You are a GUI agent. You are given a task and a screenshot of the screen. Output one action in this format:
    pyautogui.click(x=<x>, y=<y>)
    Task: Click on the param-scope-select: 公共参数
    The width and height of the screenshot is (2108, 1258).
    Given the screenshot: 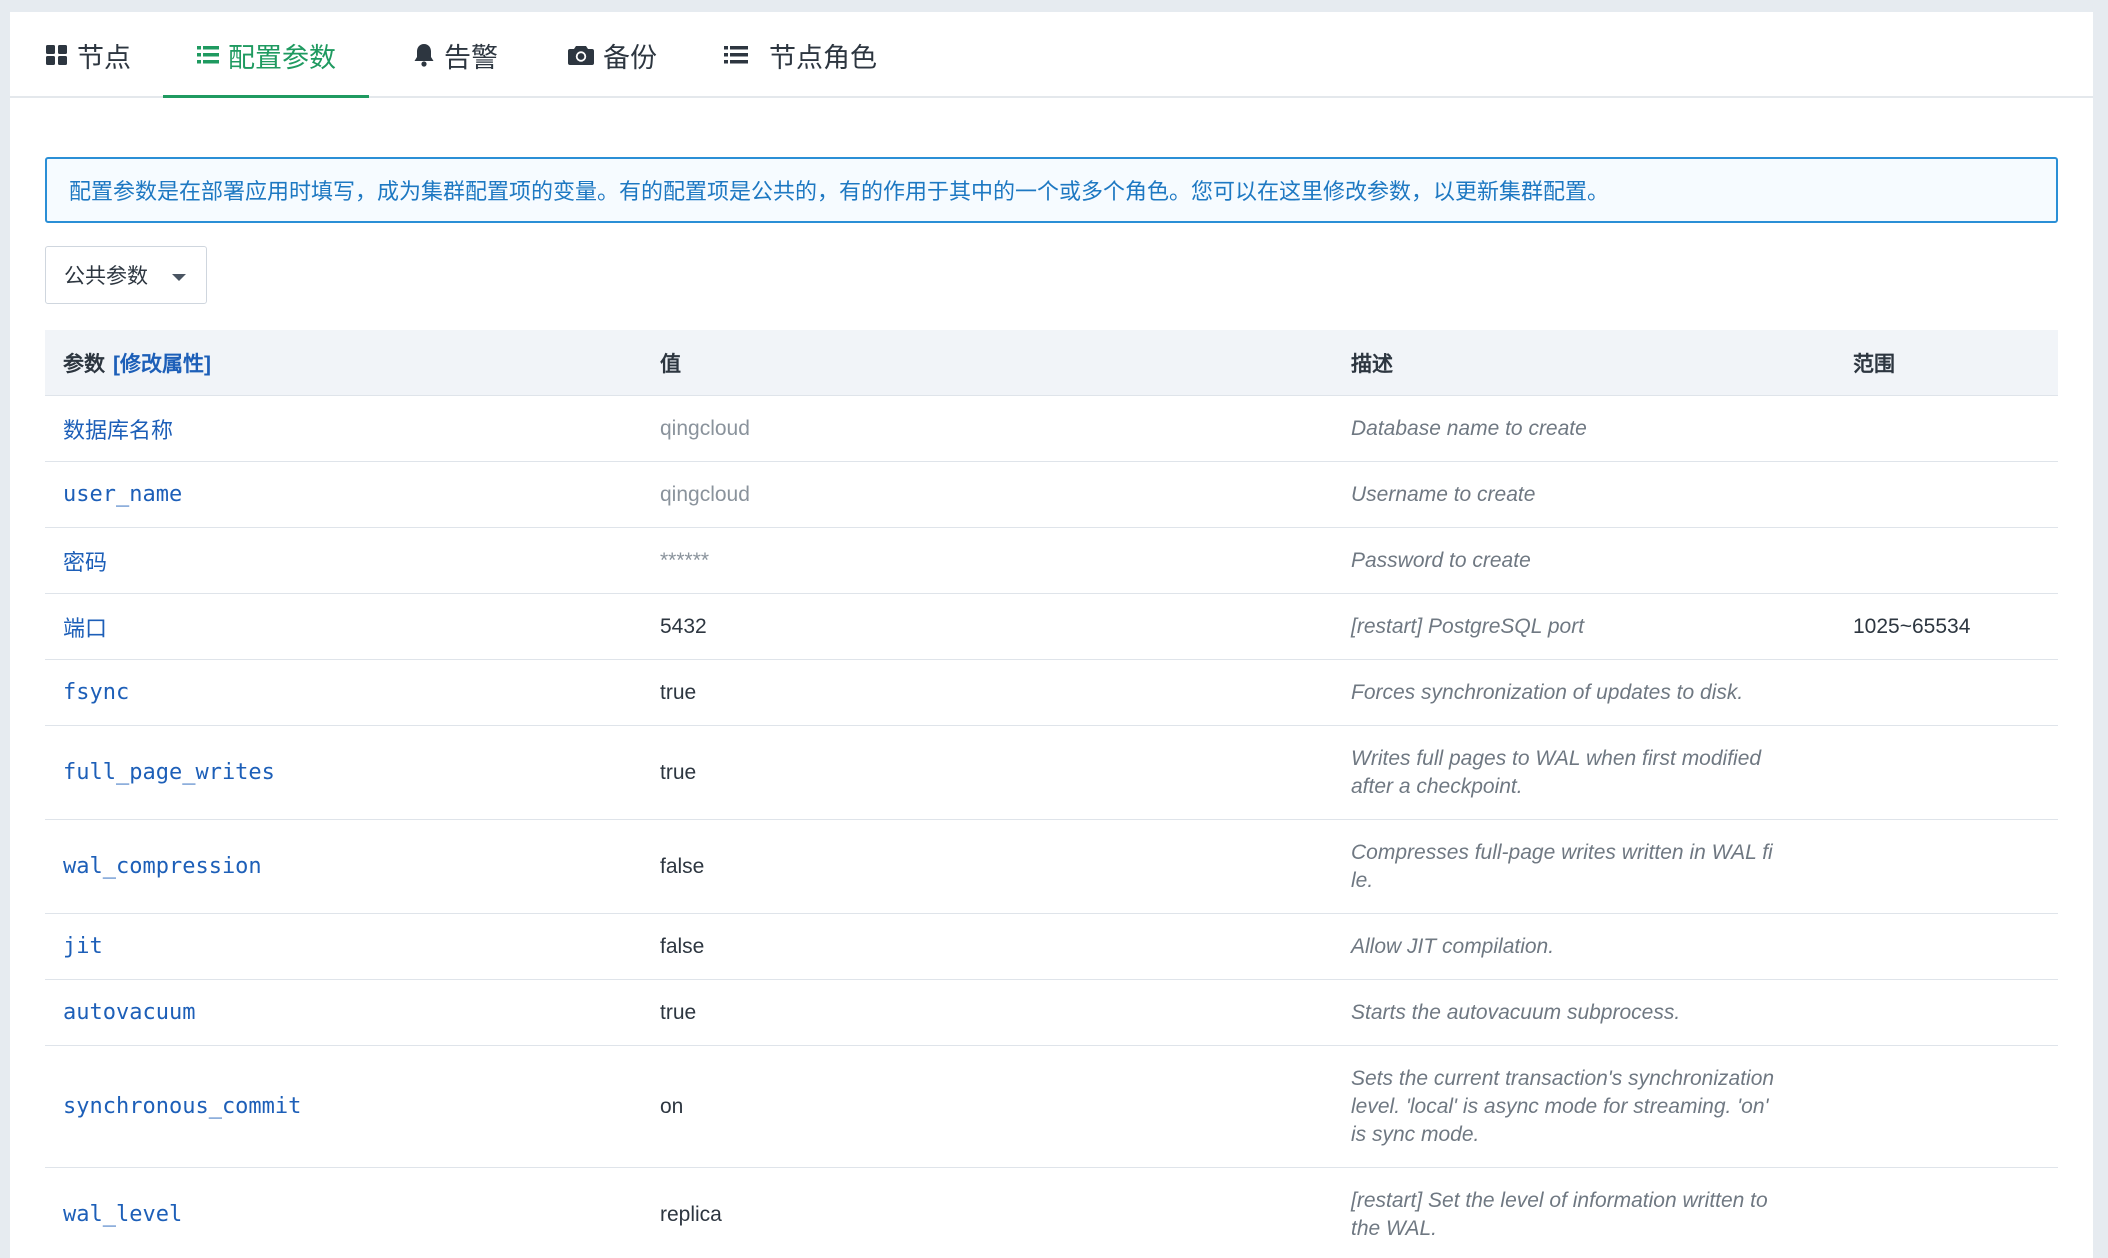 What is the action you would take?
    pyautogui.click(x=126, y=275)
    